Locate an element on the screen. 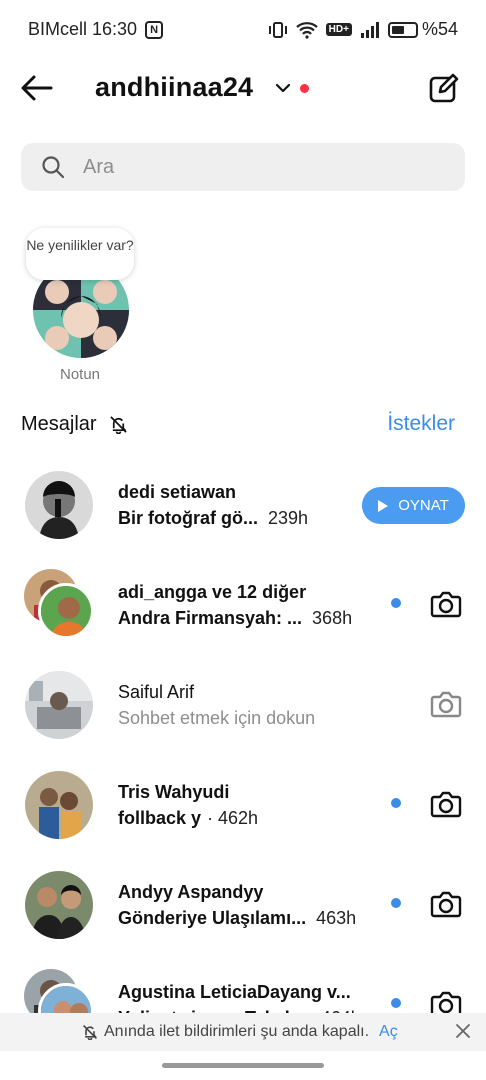  battery-icon is located at coordinates (402, 29).